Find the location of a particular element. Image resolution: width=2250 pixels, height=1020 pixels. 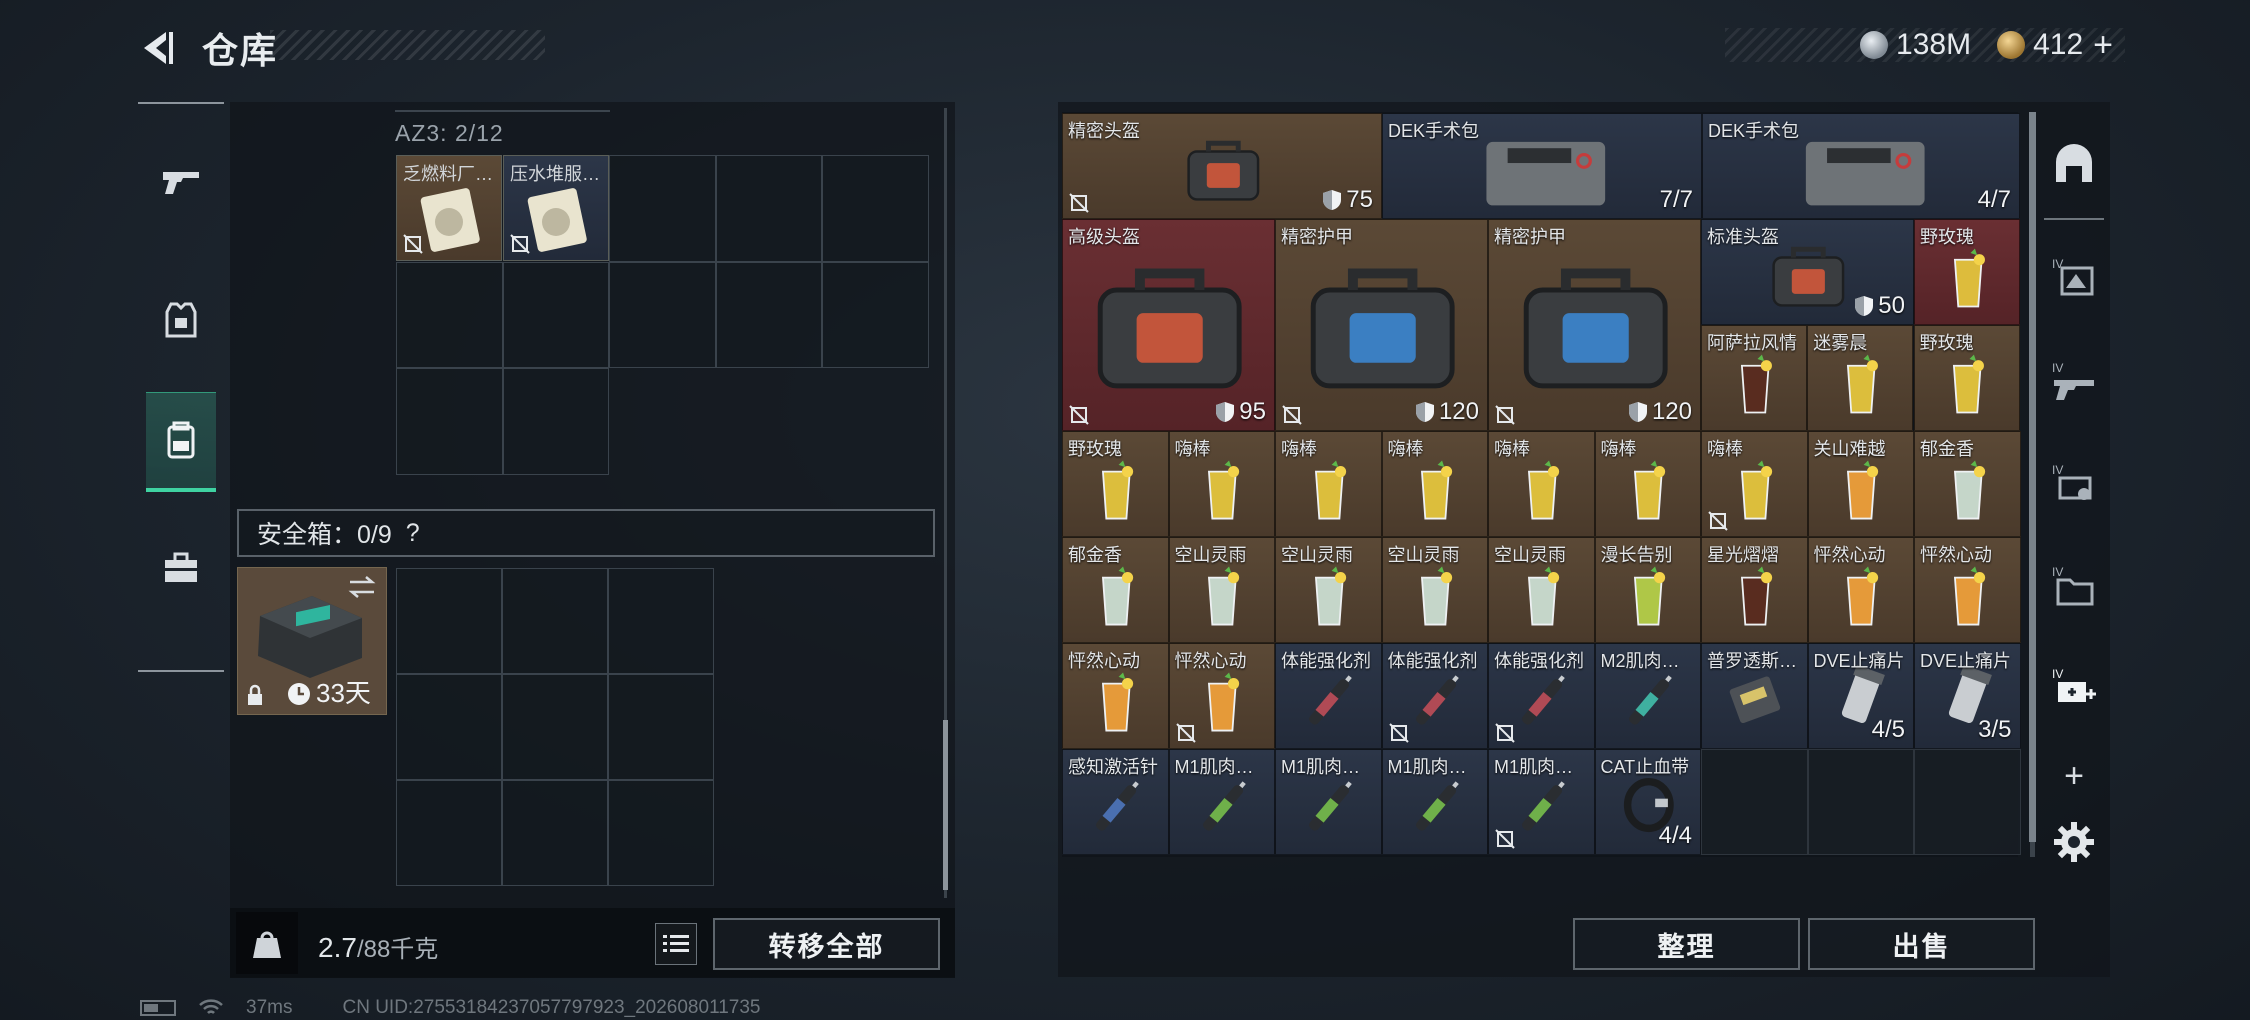

stash-item: DEK手术包 4/7 is located at coordinates (1861, 166).